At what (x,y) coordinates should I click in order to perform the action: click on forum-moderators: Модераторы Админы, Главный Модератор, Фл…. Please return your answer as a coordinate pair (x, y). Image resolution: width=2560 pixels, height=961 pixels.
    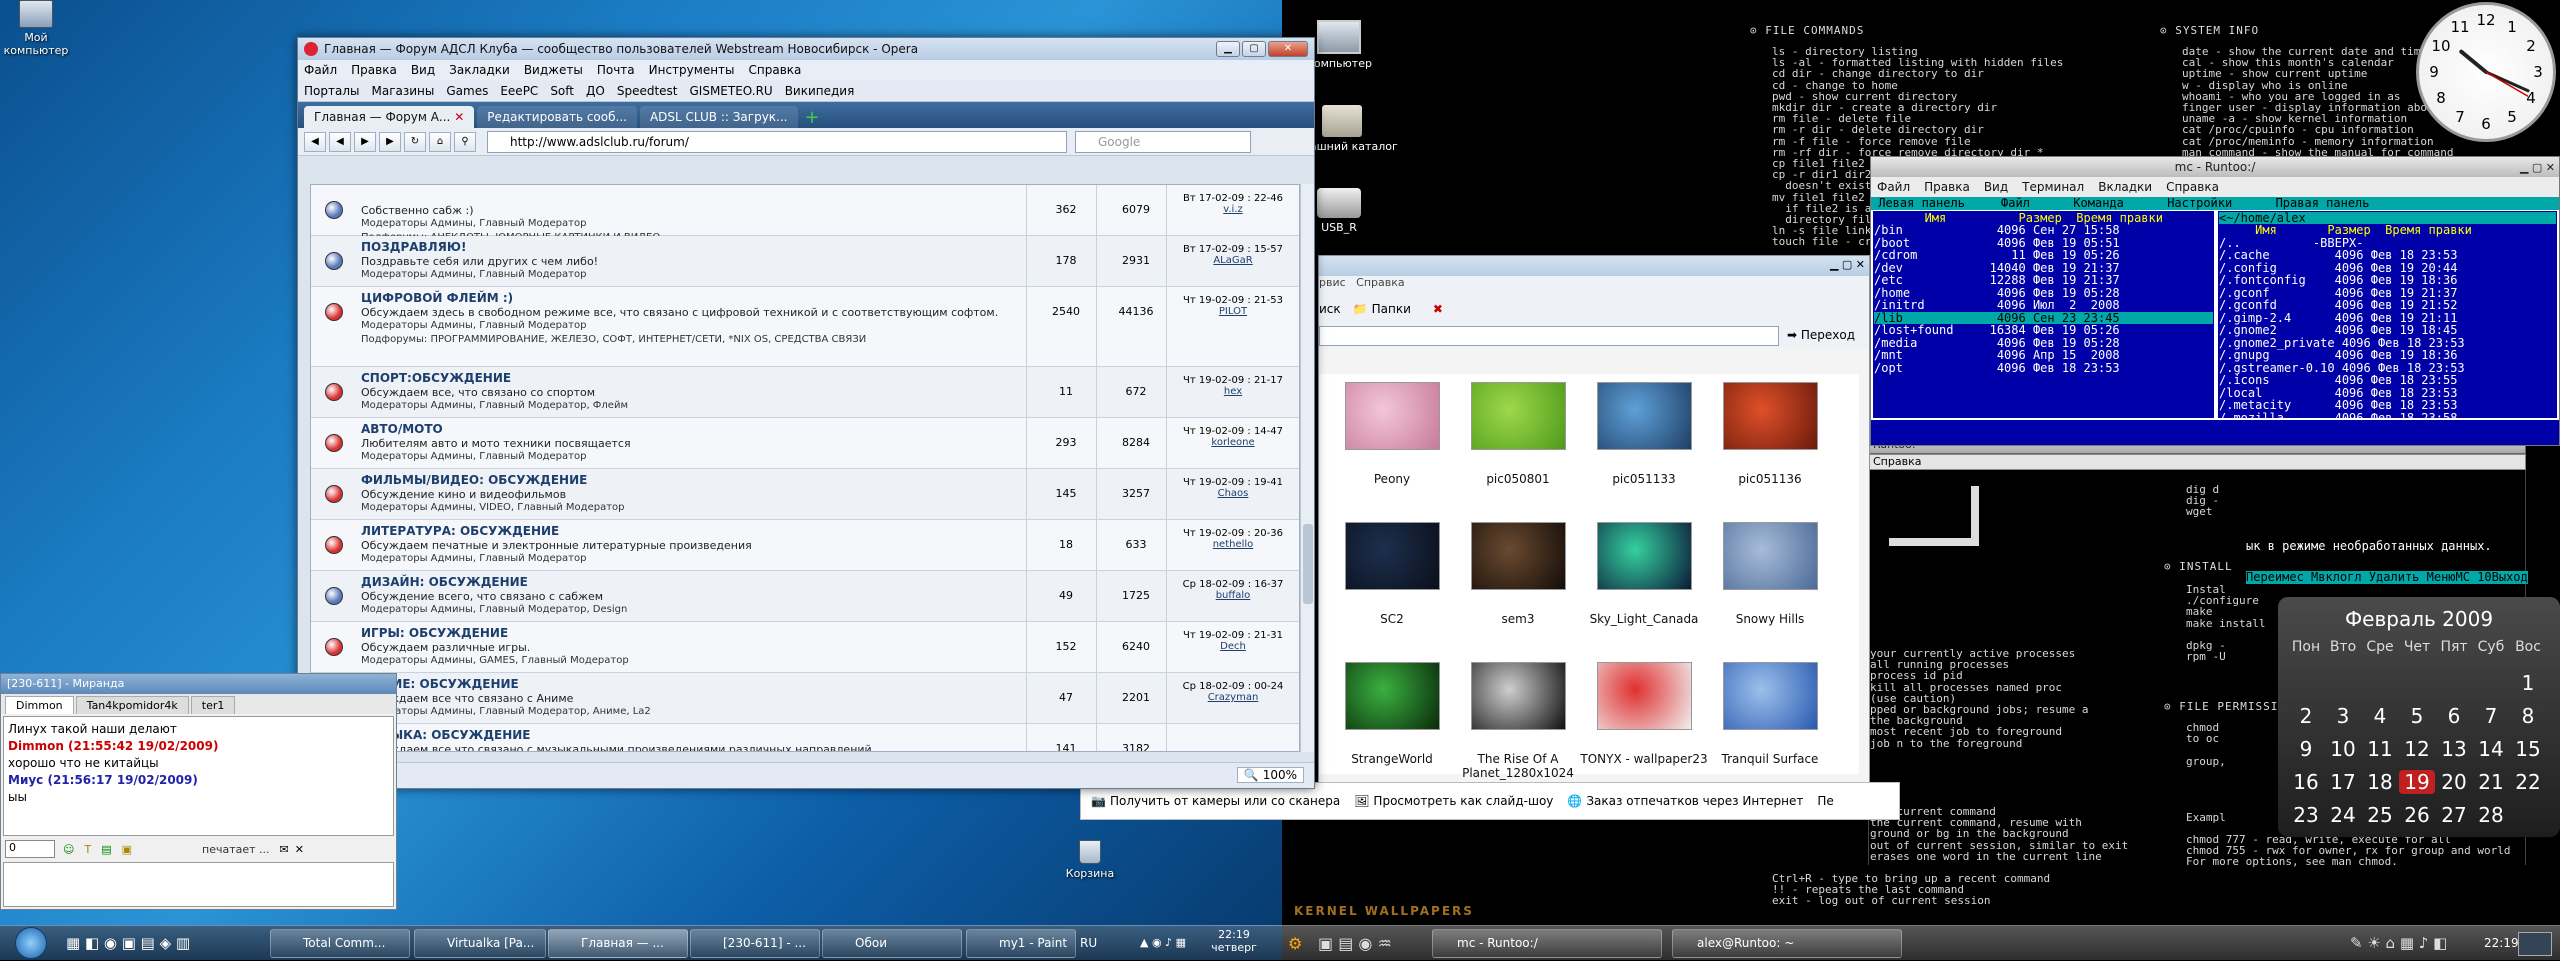
    Looking at the image, I should click on (494, 405).